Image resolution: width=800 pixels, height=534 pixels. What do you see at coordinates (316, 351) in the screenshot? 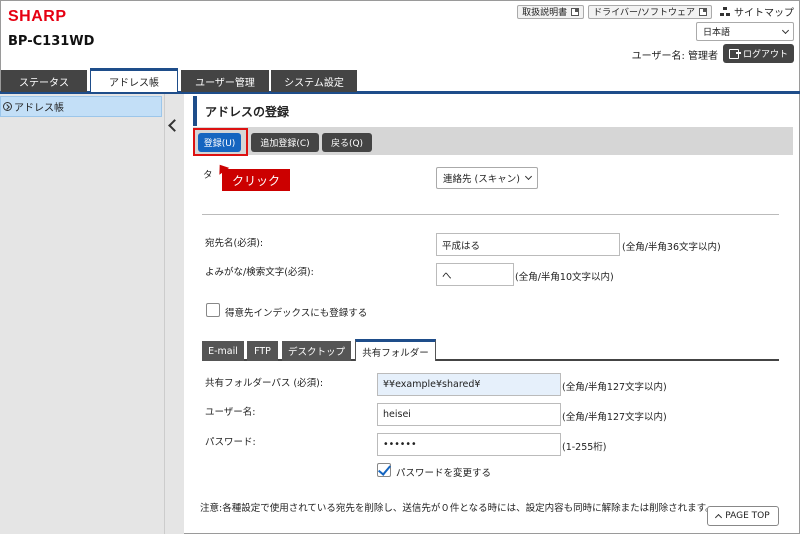
I see `tab-desktop: デスクトップ` at bounding box center [316, 351].